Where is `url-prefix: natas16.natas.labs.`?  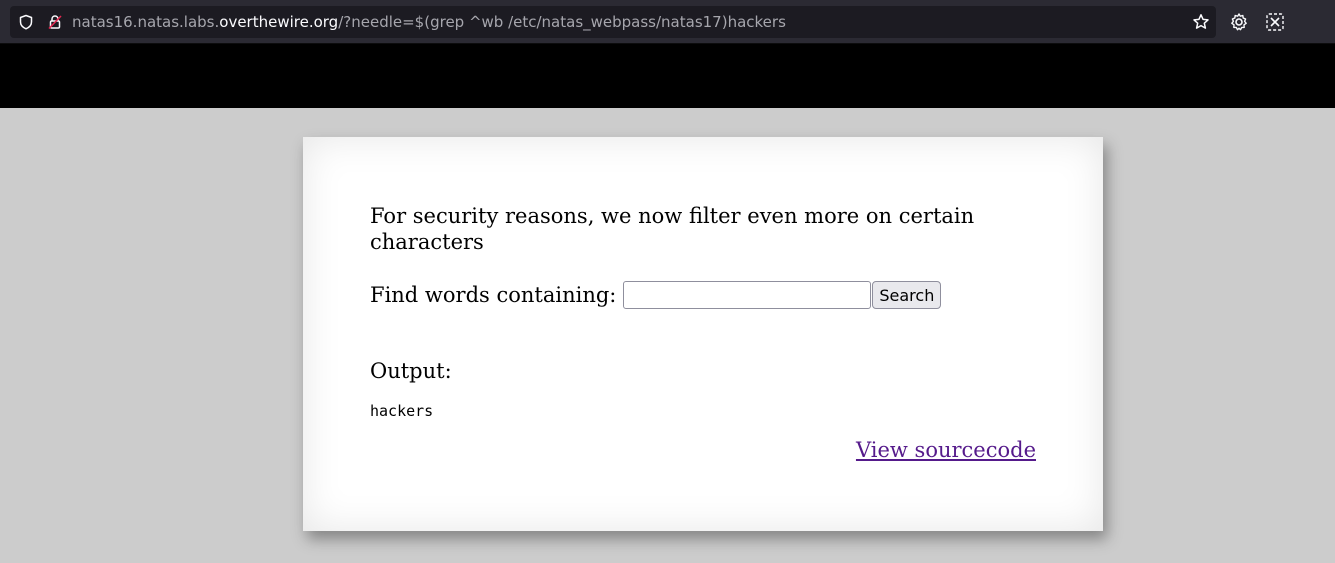
url-prefix: natas16.natas.labs. is located at coordinates (146, 22).